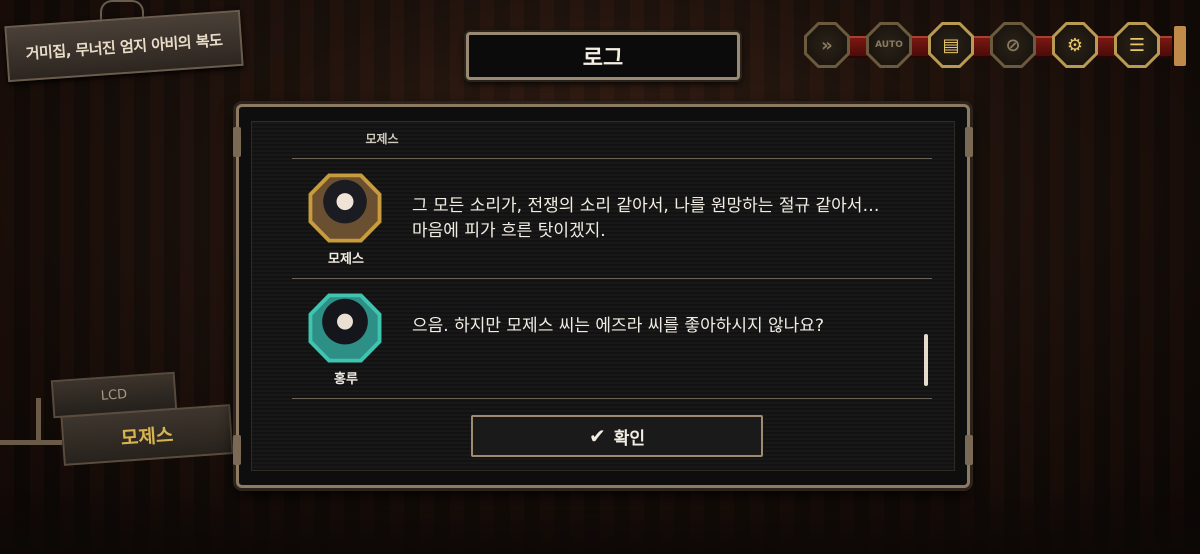 The image size is (1200, 554). I want to click on fast-forward-icon: », so click(827, 45).